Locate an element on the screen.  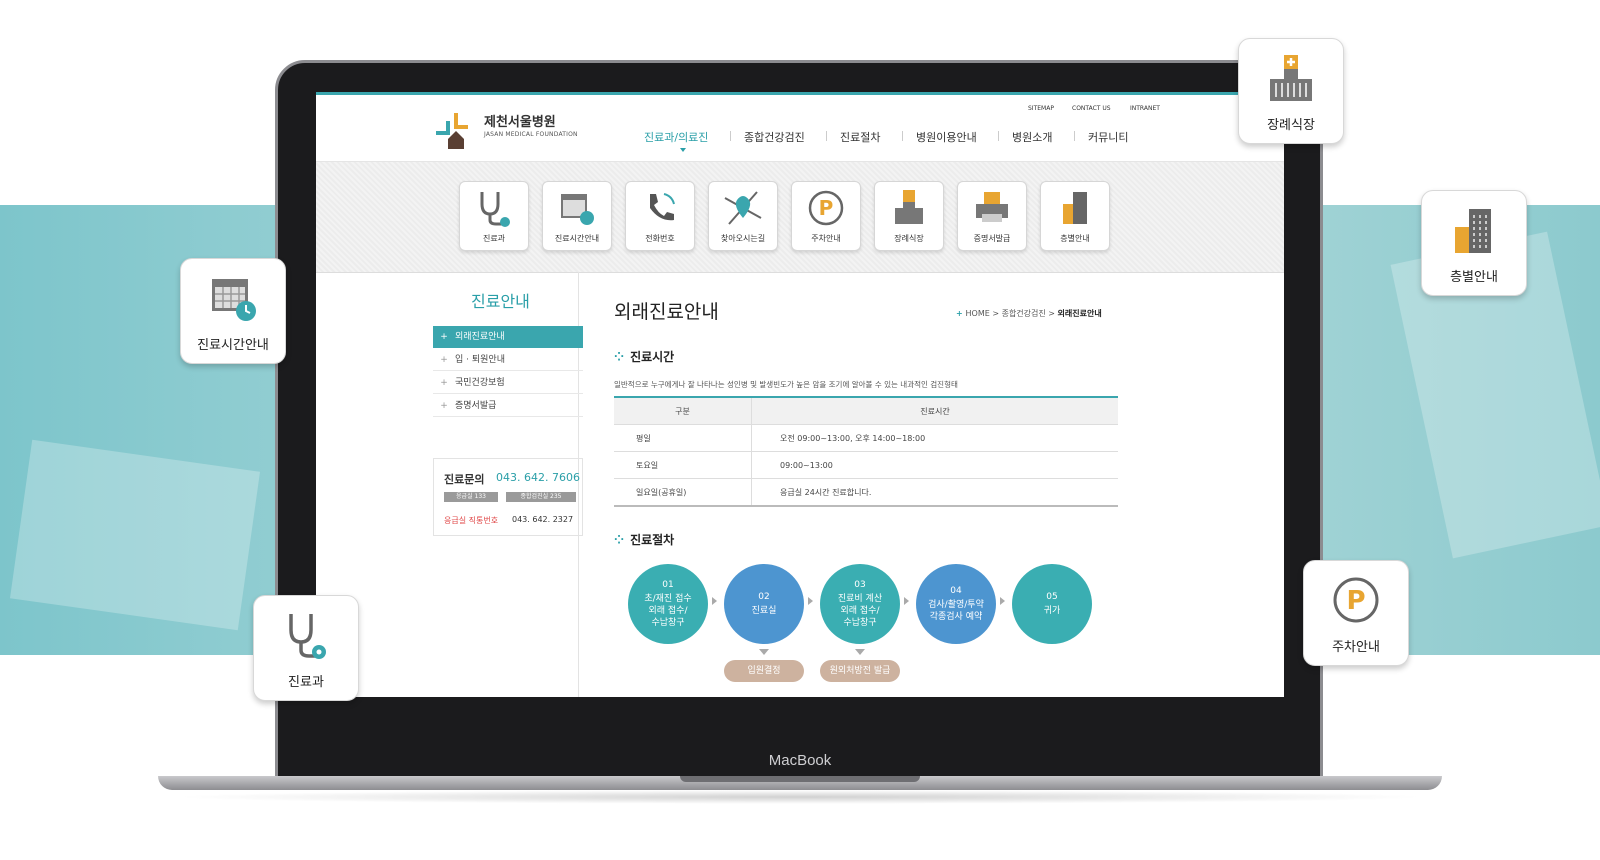
nav-item-community: 커뮤니티 is located at coordinates (1108, 137).